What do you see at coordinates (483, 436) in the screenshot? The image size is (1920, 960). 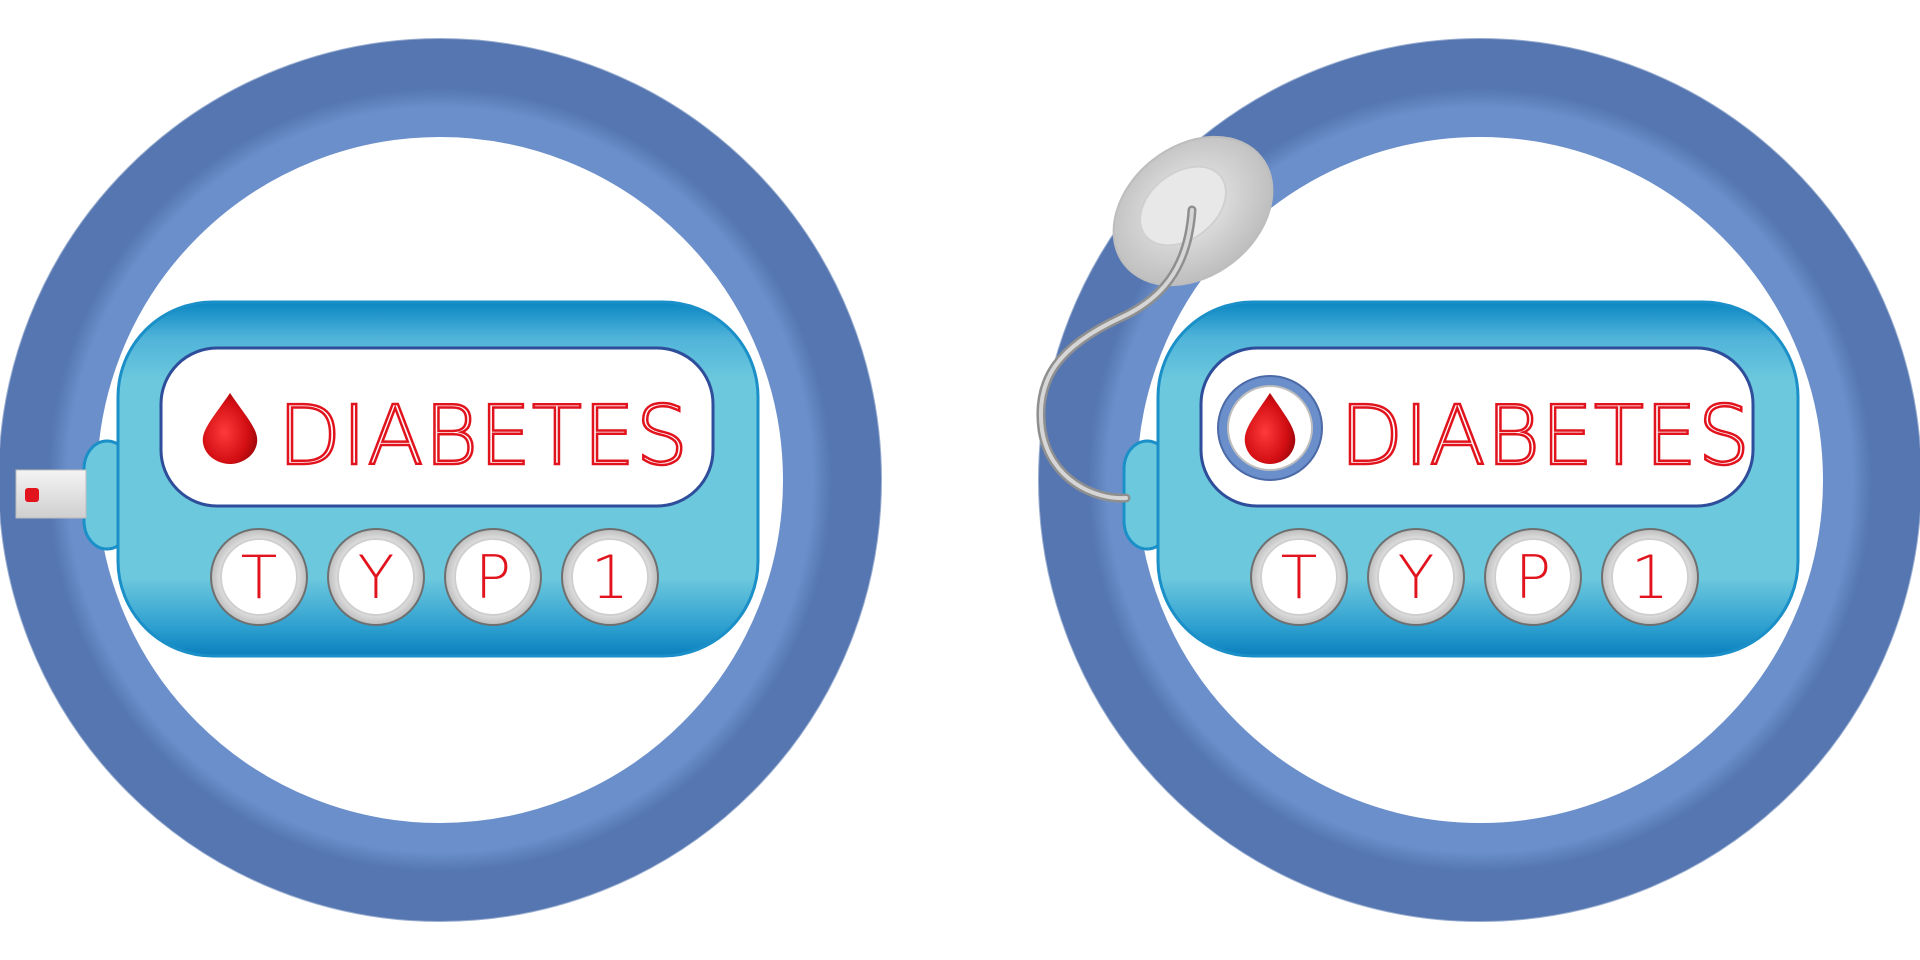 I see `meter-title-left: DIABETES` at bounding box center [483, 436].